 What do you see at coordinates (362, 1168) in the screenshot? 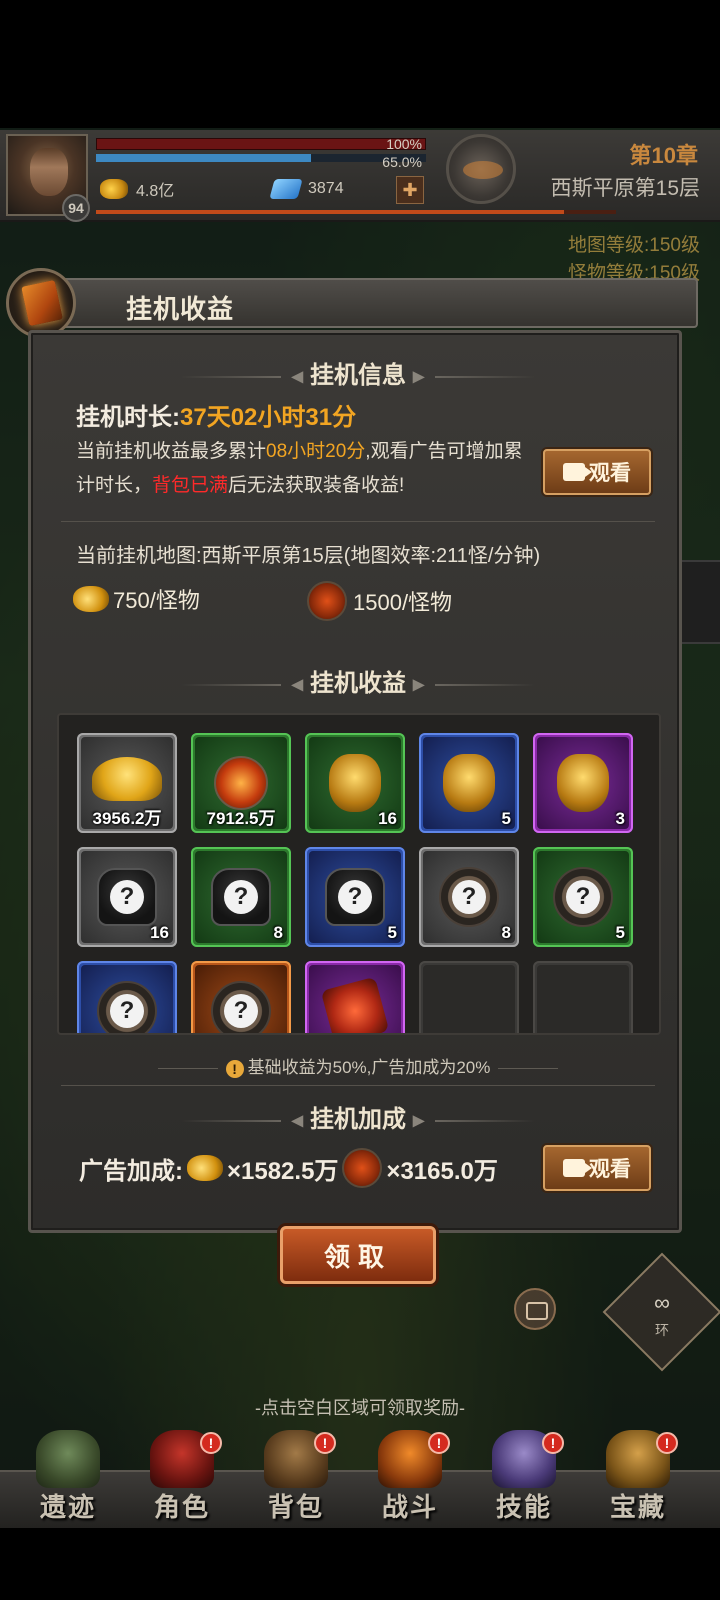
I see `exp-icon` at bounding box center [362, 1168].